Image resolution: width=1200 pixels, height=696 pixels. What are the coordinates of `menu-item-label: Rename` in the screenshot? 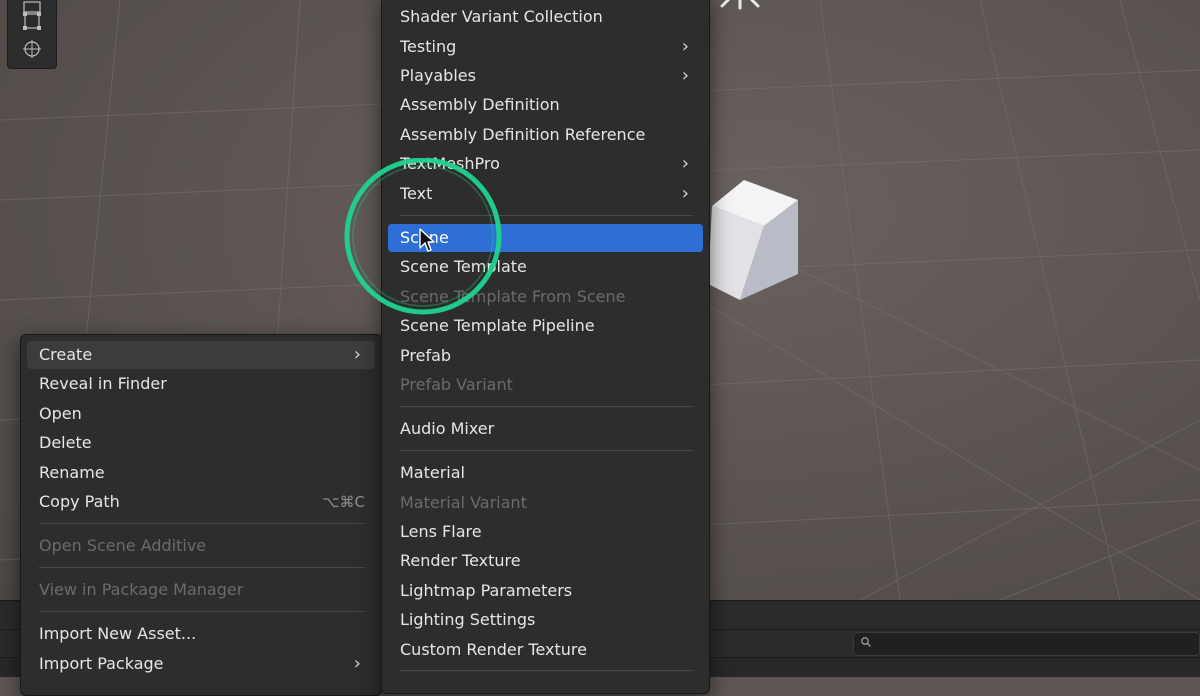 It's located at (72, 472).